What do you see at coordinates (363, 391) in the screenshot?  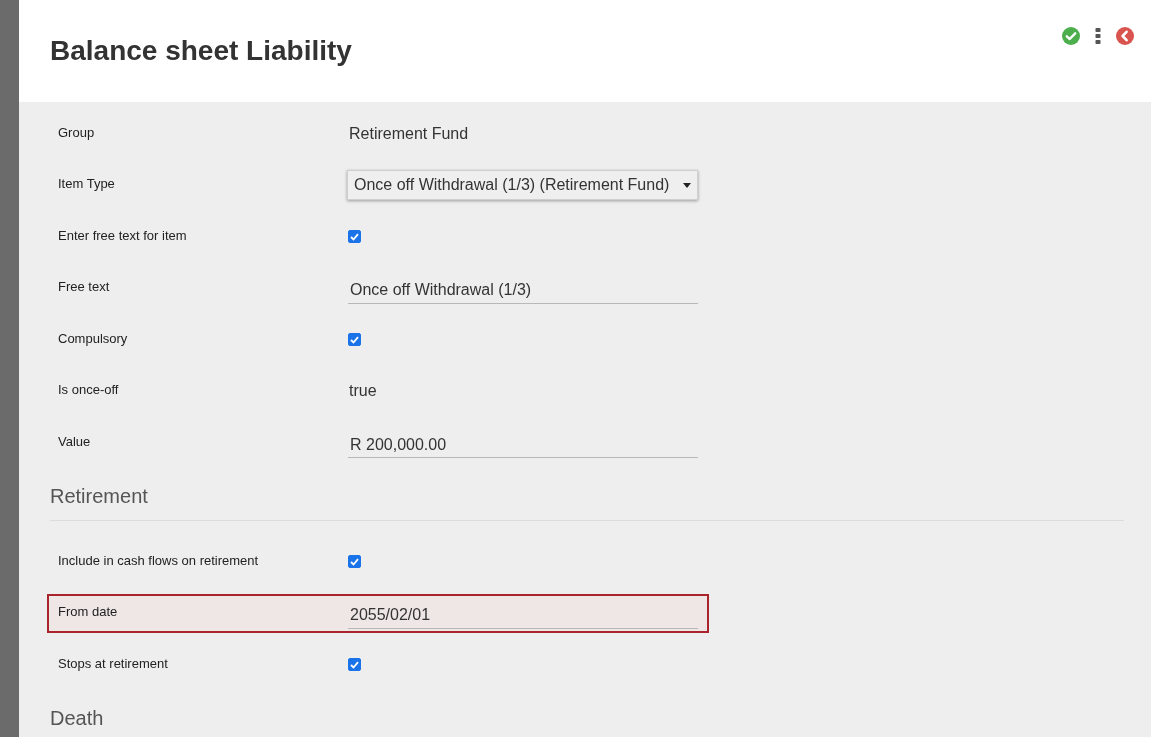 I see `field-value: true` at bounding box center [363, 391].